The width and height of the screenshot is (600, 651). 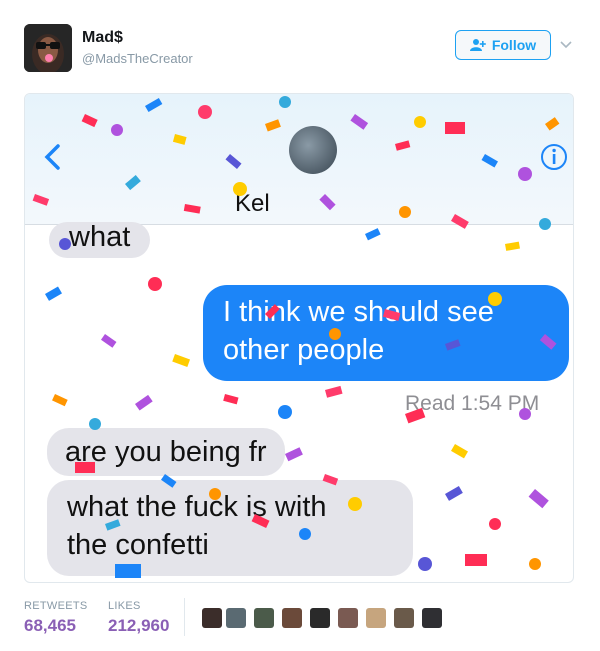 I want to click on message-text: I think we should see, so click(x=358, y=312).